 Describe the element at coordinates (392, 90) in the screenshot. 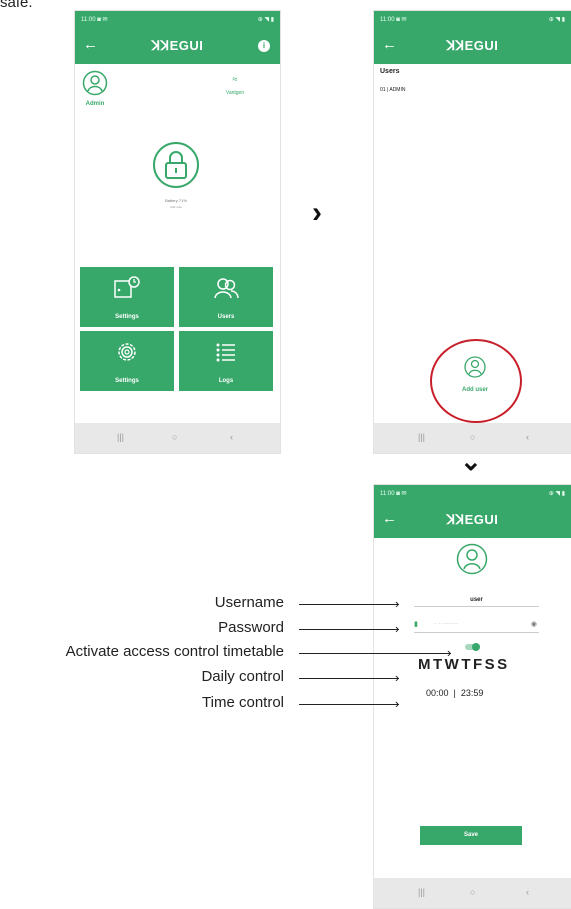

I see `user-list-item: 01 | ADMIN` at that location.